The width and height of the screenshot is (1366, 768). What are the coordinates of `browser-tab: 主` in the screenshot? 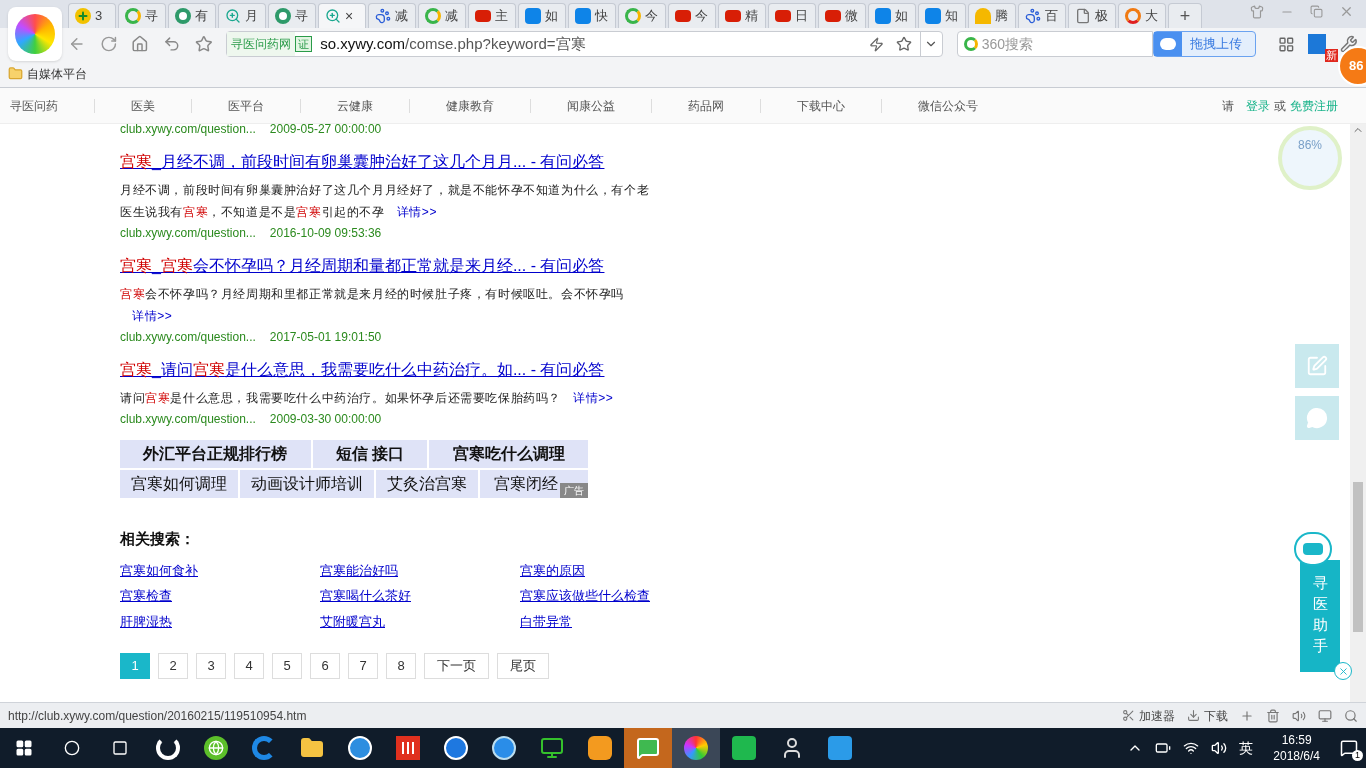 It's located at (492, 15).